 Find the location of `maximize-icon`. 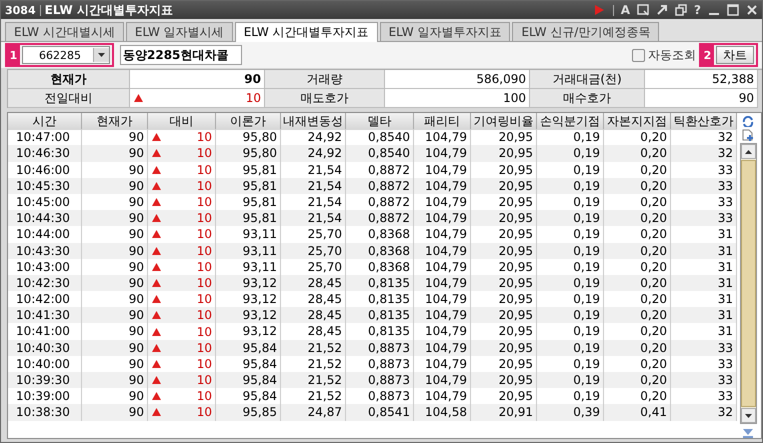

maximize-icon is located at coordinates (733, 10).